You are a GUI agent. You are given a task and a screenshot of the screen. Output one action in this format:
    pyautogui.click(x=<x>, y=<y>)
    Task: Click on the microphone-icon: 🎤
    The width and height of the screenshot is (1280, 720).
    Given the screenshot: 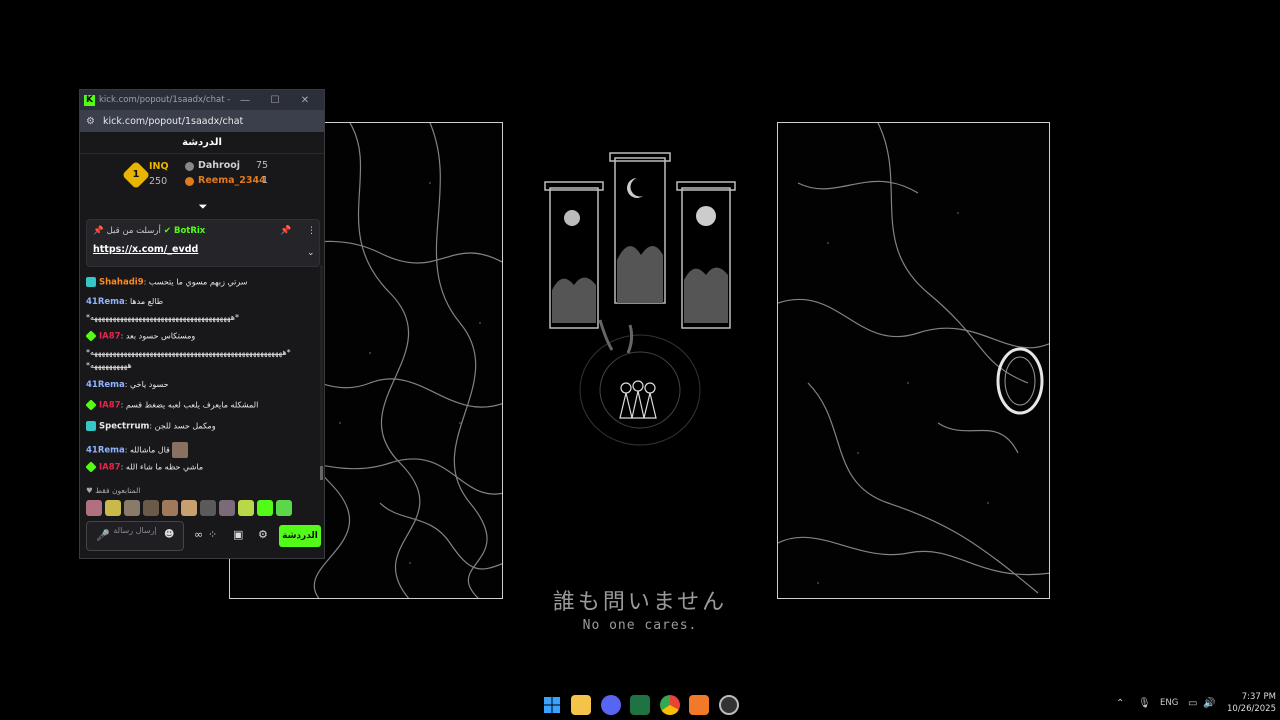 What is the action you would take?
    pyautogui.click(x=103, y=535)
    